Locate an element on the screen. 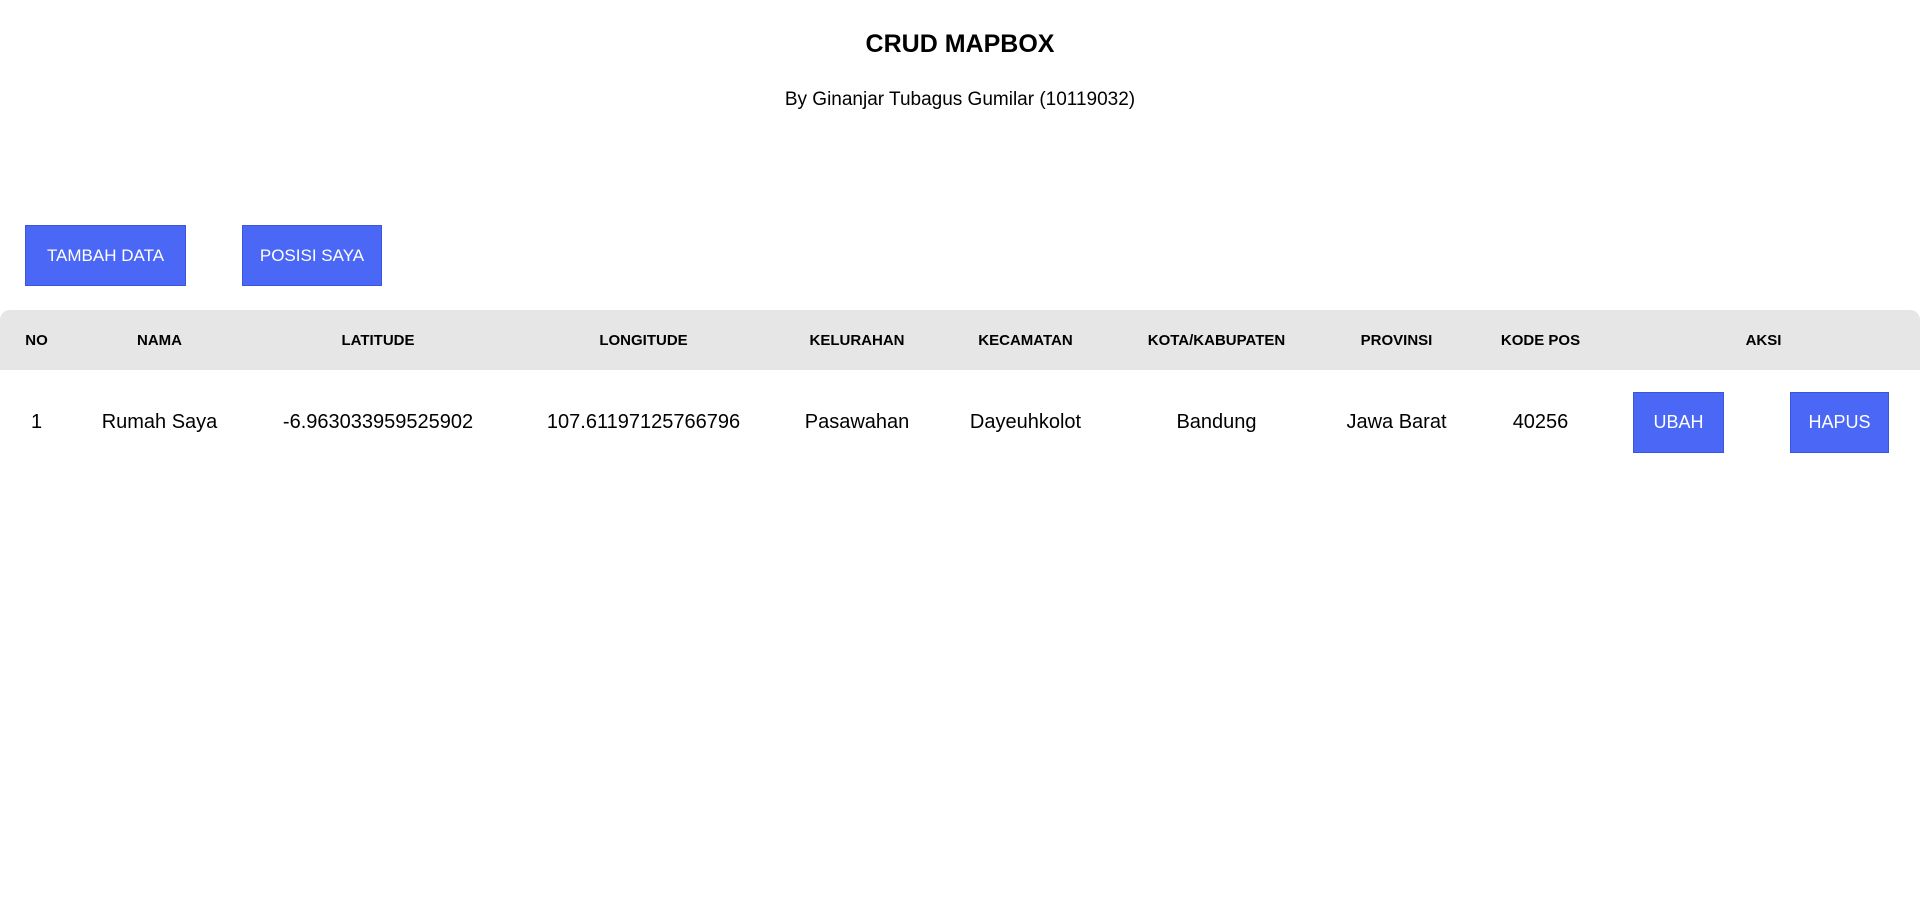  edit-button: UBAH is located at coordinates (1678, 422).